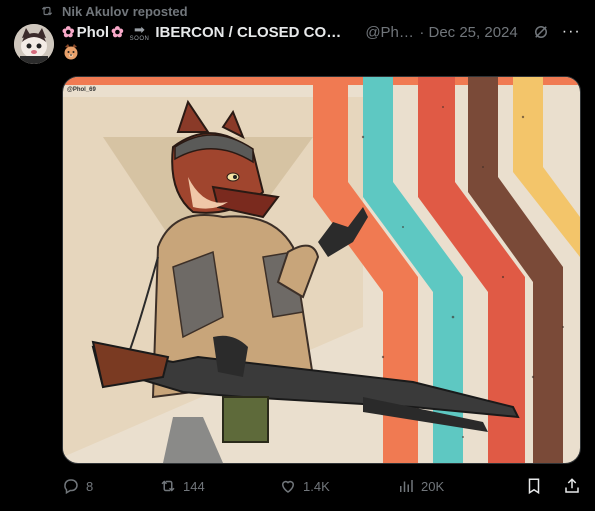 The image size is (595, 511). I want to click on action-bar: 8 144 1.4K 20K, so click(321, 486).